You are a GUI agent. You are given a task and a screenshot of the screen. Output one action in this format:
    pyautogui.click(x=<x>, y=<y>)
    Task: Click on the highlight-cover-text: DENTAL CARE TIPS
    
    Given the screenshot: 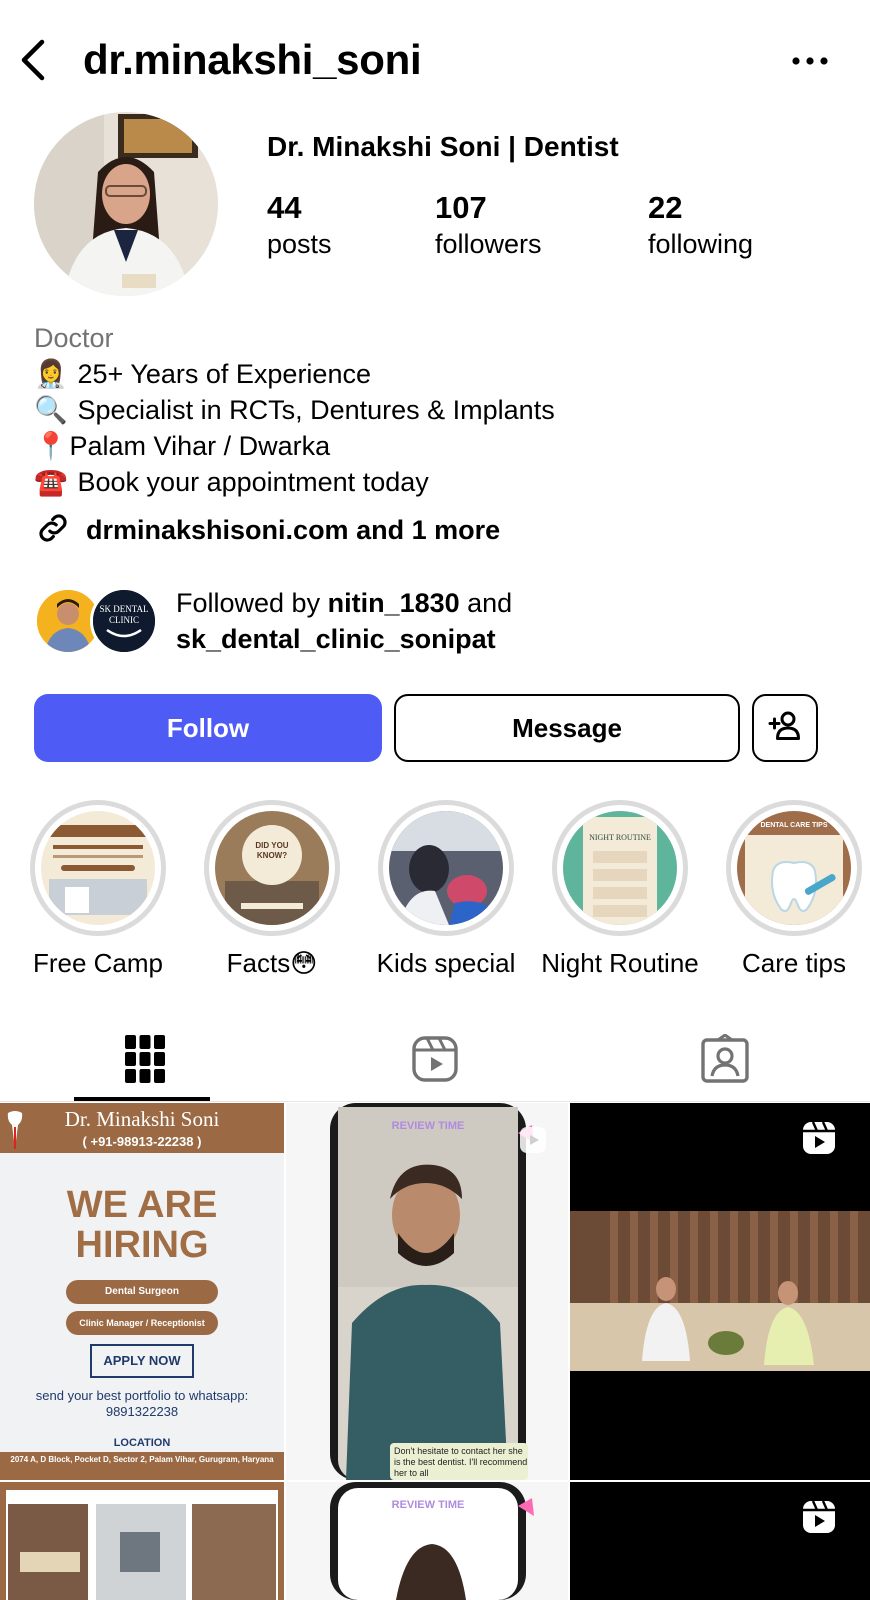 What is the action you would take?
    pyautogui.click(x=794, y=825)
    